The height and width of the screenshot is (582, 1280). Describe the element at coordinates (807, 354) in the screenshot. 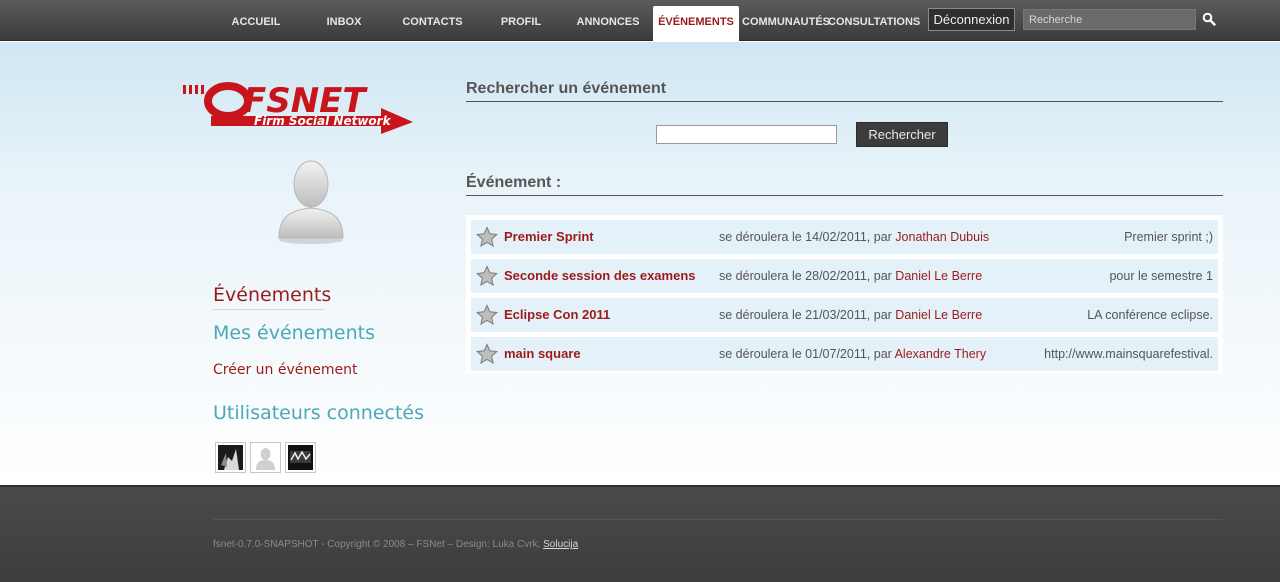

I see `event-date-text: se déroulera le 01/07/2011, par` at that location.